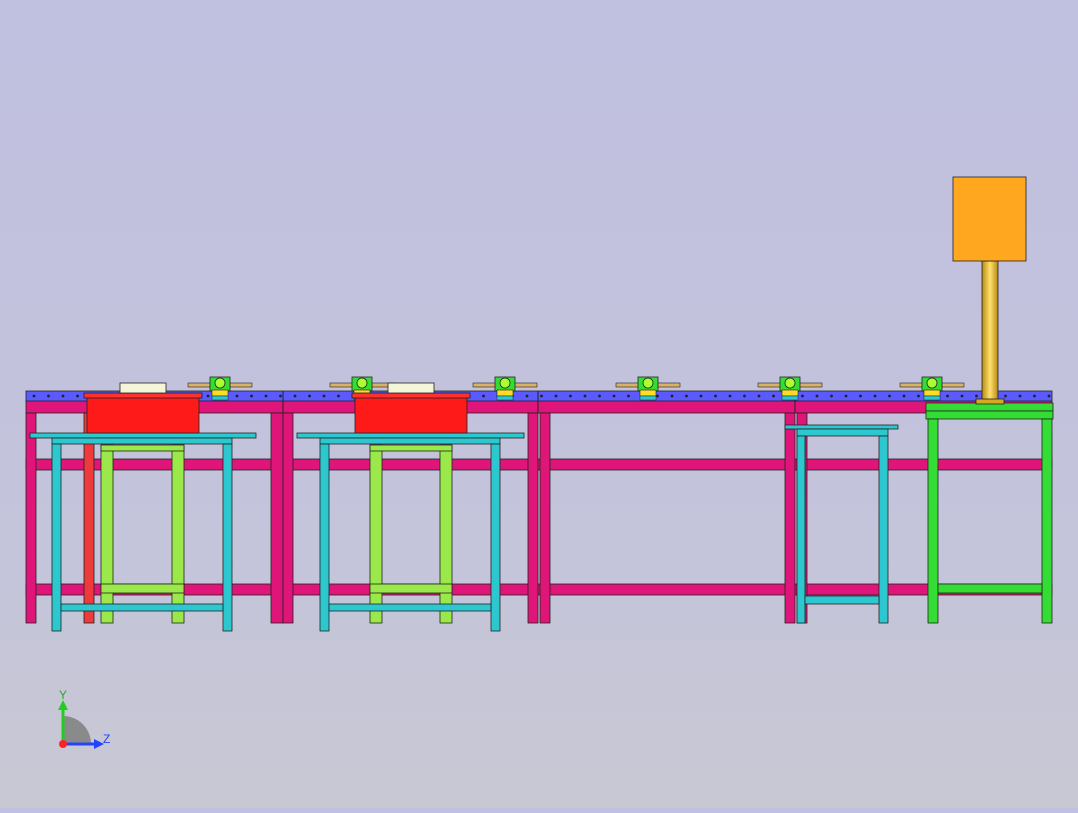 The height and width of the screenshot is (813, 1078). Describe the element at coordinates (63, 695) in the screenshot. I see `y-axis-label: Y` at that location.